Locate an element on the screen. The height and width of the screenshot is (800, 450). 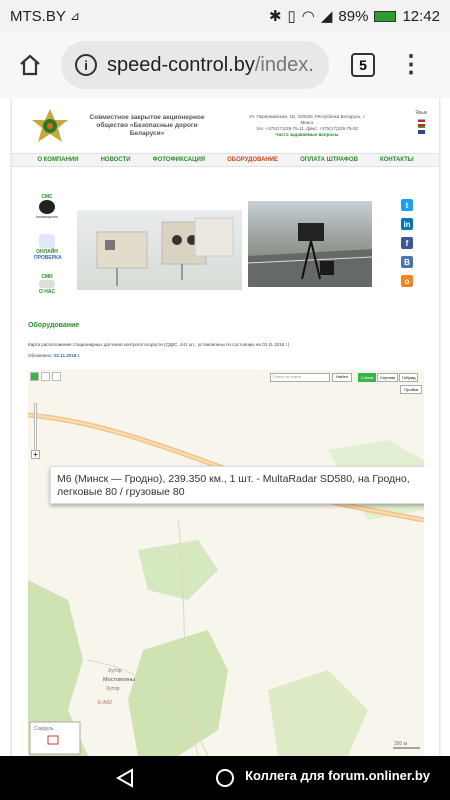
media-title: СМИ is located at coordinates (47, 277).